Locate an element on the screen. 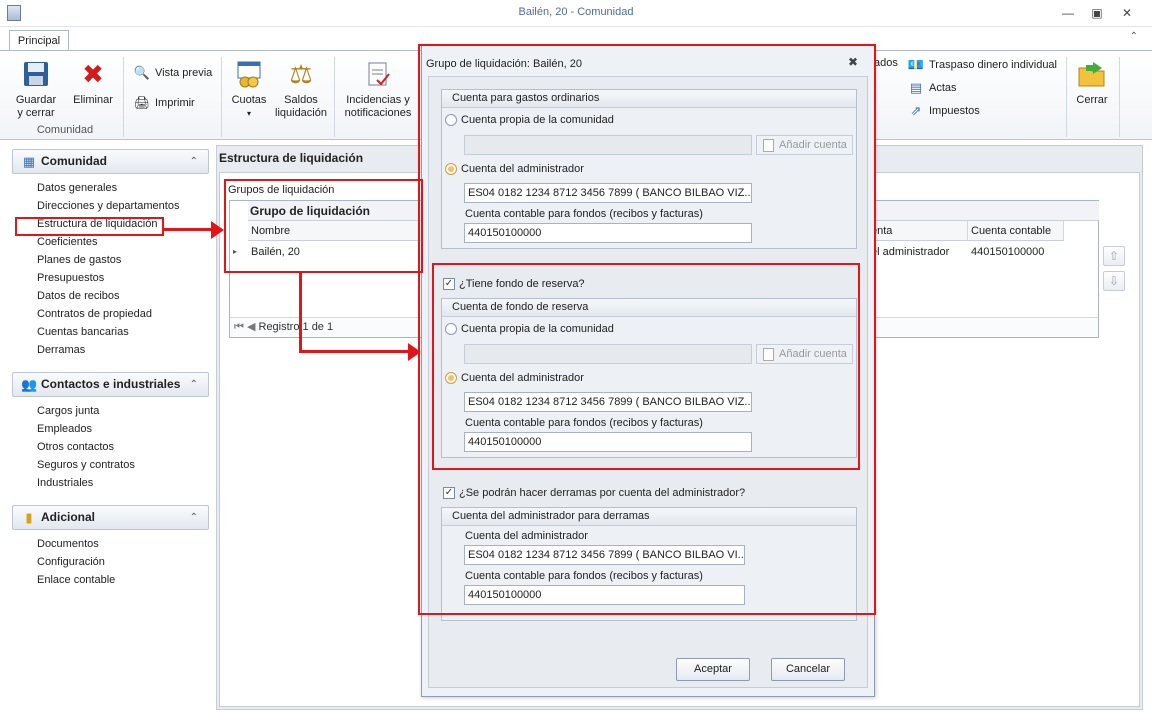  building-icon: ▦ is located at coordinates (29, 161).